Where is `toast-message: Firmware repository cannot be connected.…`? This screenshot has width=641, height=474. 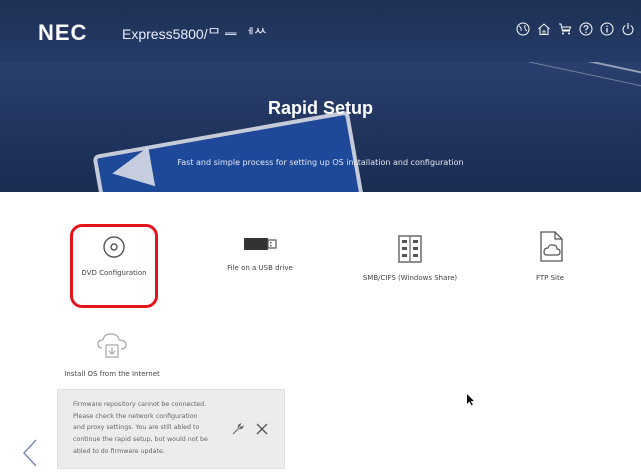
toast-message: Firmware repository cannot be connected.… is located at coordinates (154, 428).